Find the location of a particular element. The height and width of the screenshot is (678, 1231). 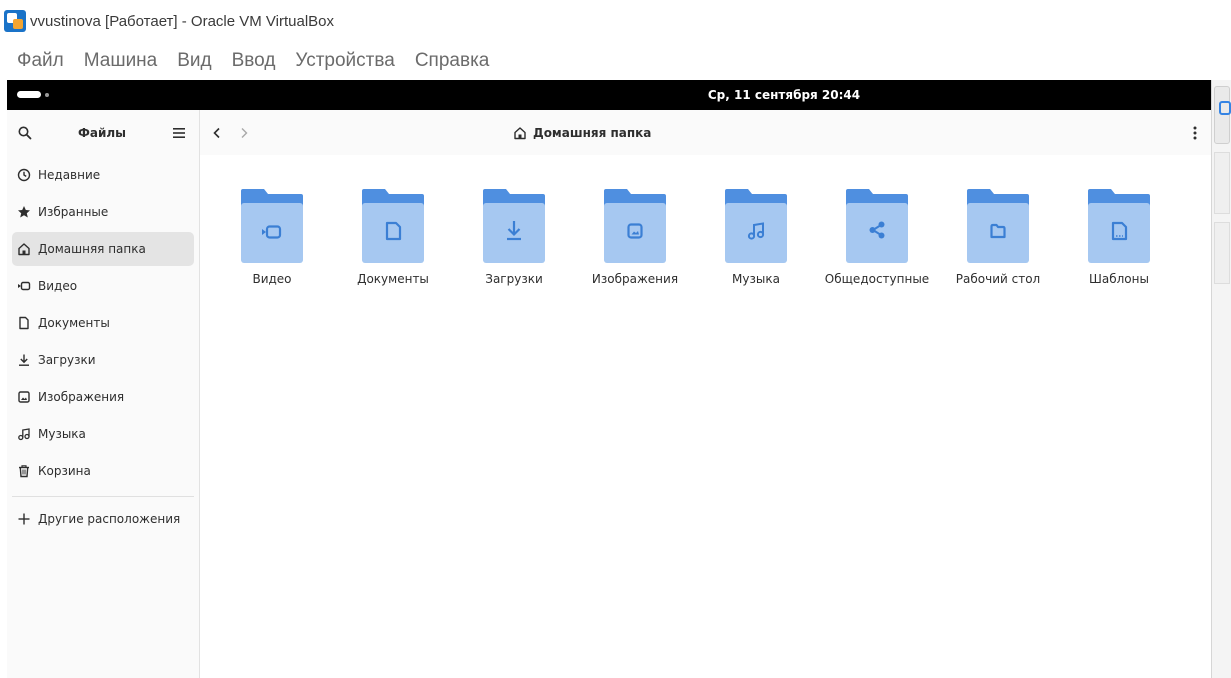

folder-label: Рабочий стол is located at coordinates (998, 279).